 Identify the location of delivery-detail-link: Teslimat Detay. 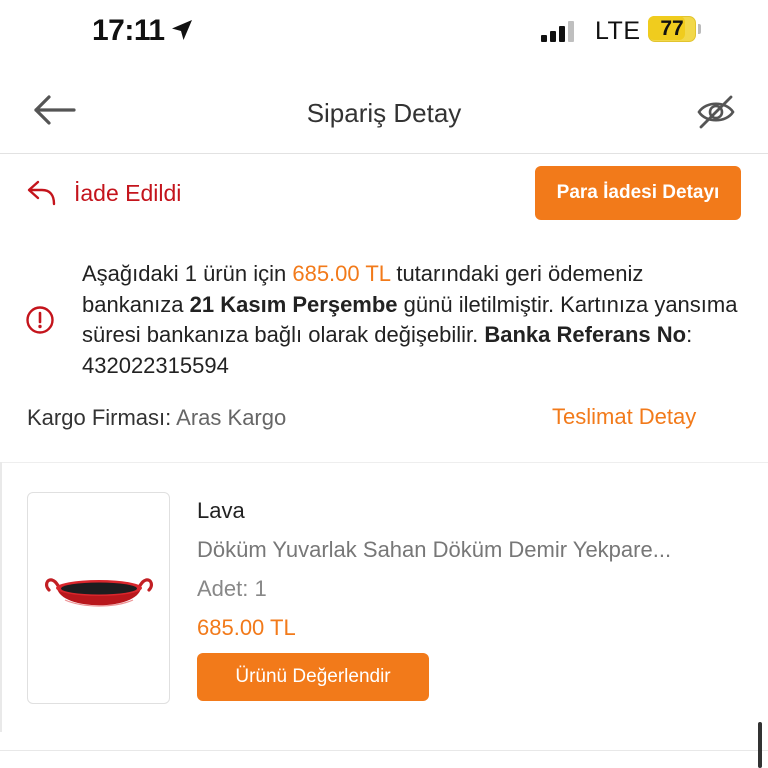
(624, 417).